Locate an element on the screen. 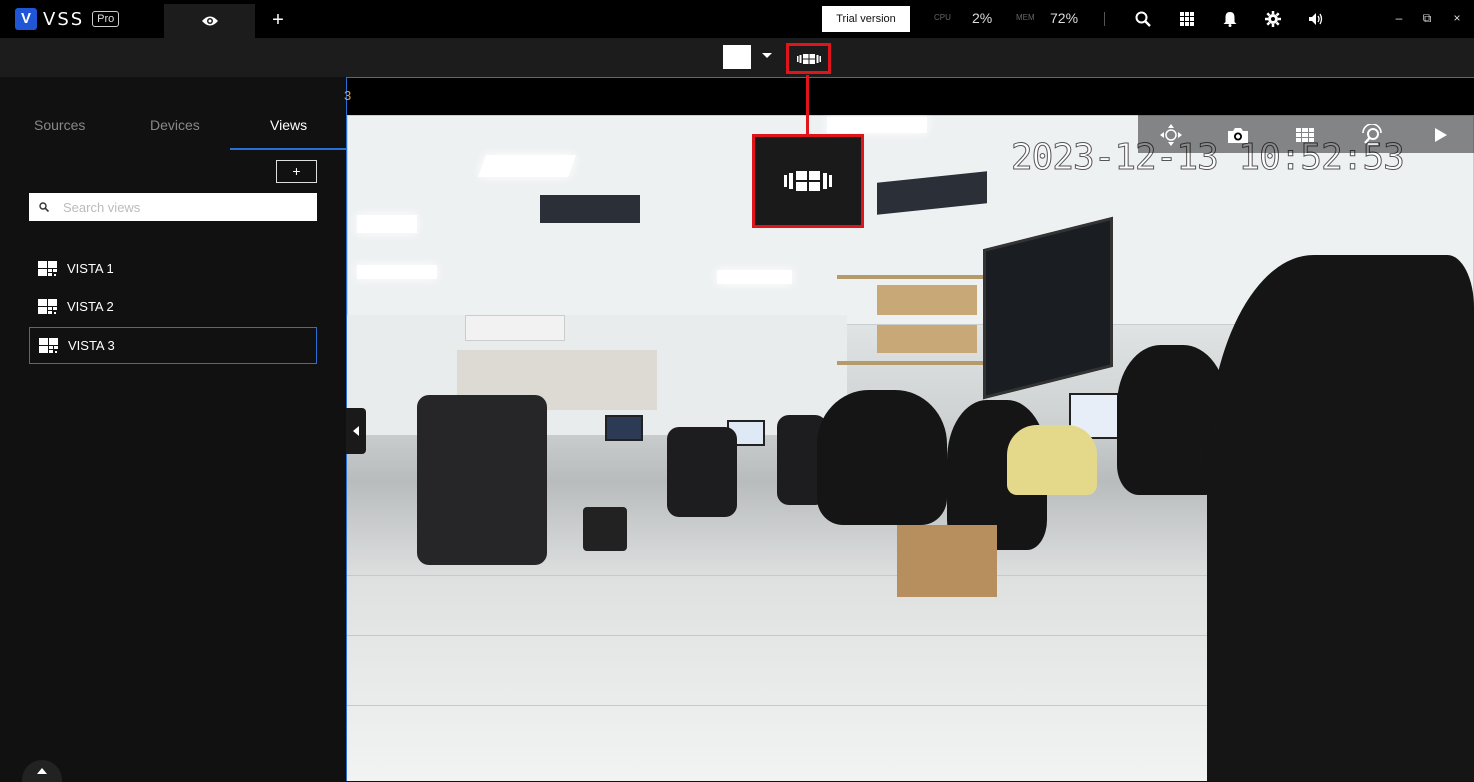 The width and height of the screenshot is (1474, 782). view-item-label: VISTA 2 is located at coordinates (90, 306).